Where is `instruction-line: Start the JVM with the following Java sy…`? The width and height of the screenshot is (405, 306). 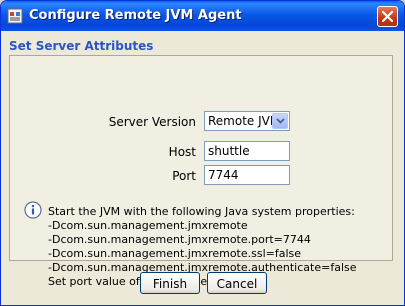 instruction-line: Start the JVM with the following Java sy… is located at coordinates (201, 211).